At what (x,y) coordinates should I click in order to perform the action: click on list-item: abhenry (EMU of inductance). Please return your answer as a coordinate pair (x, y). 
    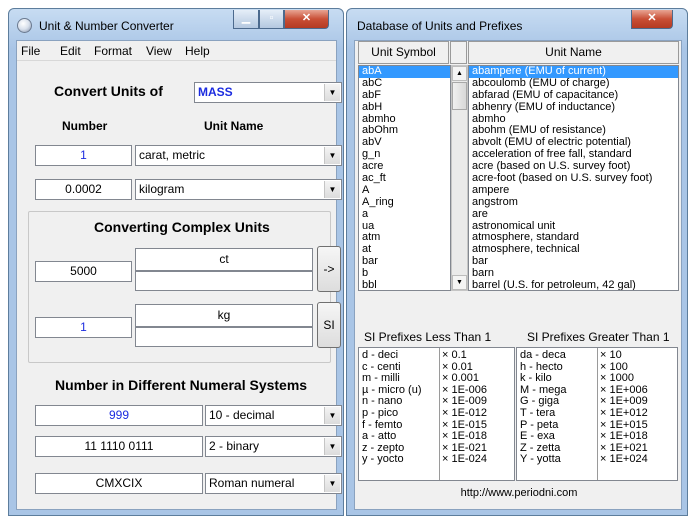
    Looking at the image, I should click on (573, 107).